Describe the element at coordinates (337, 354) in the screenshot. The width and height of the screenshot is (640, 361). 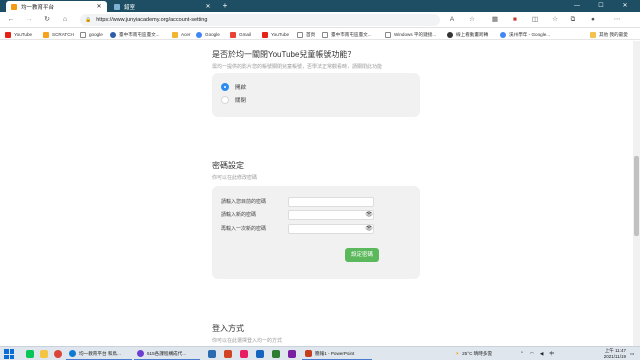
I see `taskbar-window-powerpoint: 簡報1 - PowerPoint` at that location.